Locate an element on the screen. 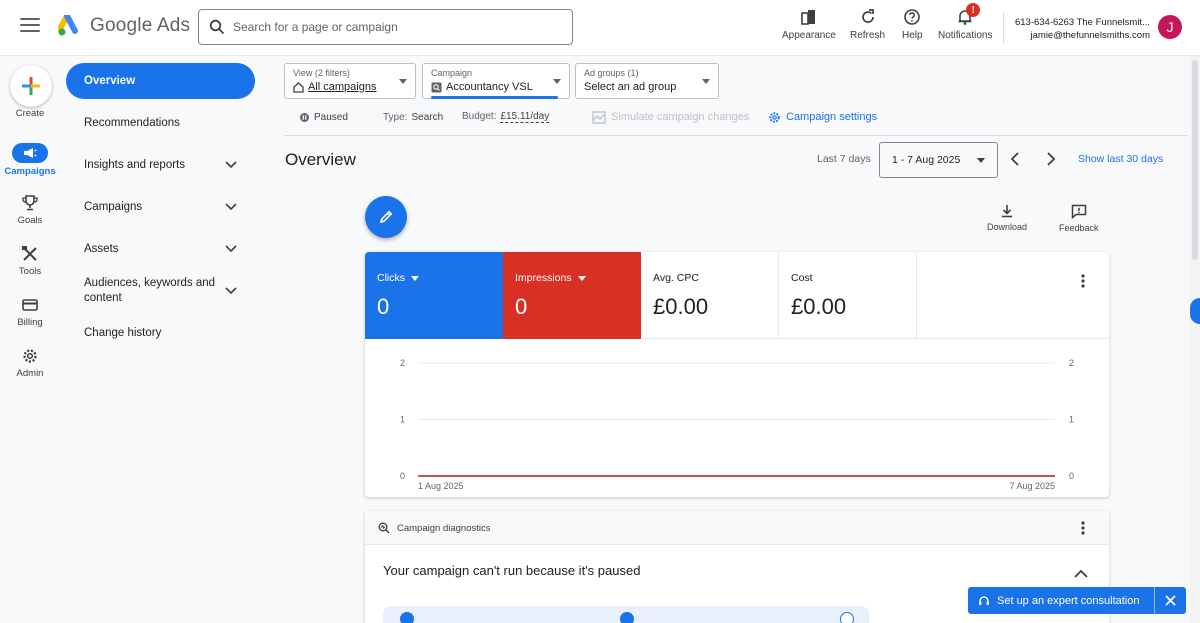  metric-cost-value: £0.00 is located at coordinates (819, 306).